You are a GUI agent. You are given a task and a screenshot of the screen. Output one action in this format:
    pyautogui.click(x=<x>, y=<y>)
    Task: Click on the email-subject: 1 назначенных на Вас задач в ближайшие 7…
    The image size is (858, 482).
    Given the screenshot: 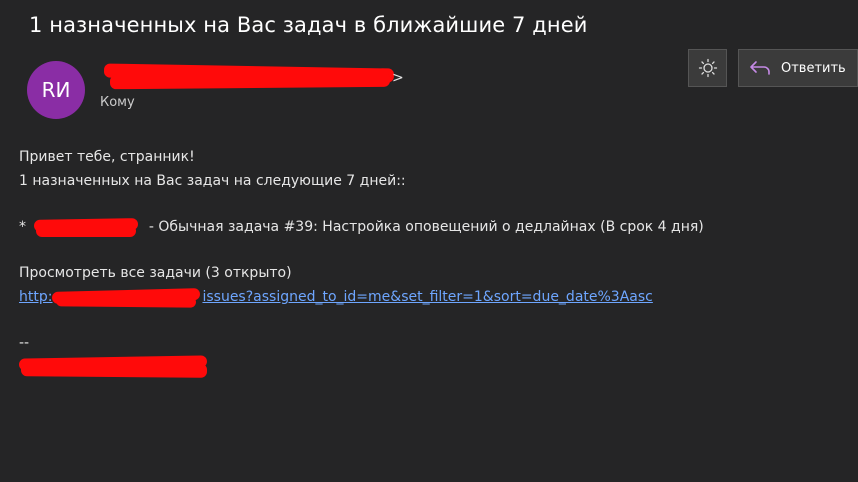 What is the action you would take?
    pyautogui.click(x=308, y=25)
    